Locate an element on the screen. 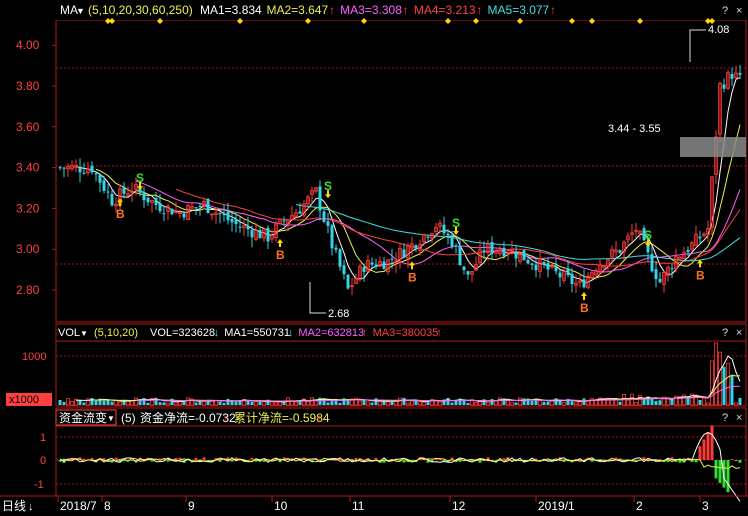 The height and width of the screenshot is (516, 748). time-tick-label: 2018/7 is located at coordinates (78, 506).